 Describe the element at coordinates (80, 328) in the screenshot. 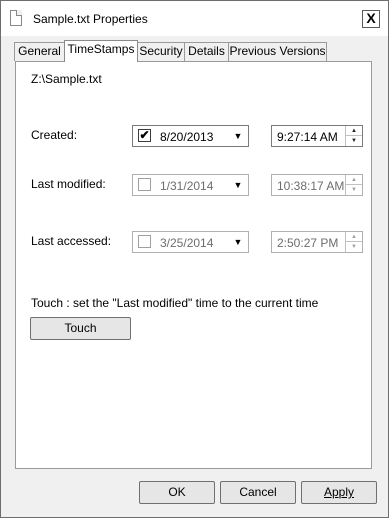

I see `touch-button: Touch` at that location.